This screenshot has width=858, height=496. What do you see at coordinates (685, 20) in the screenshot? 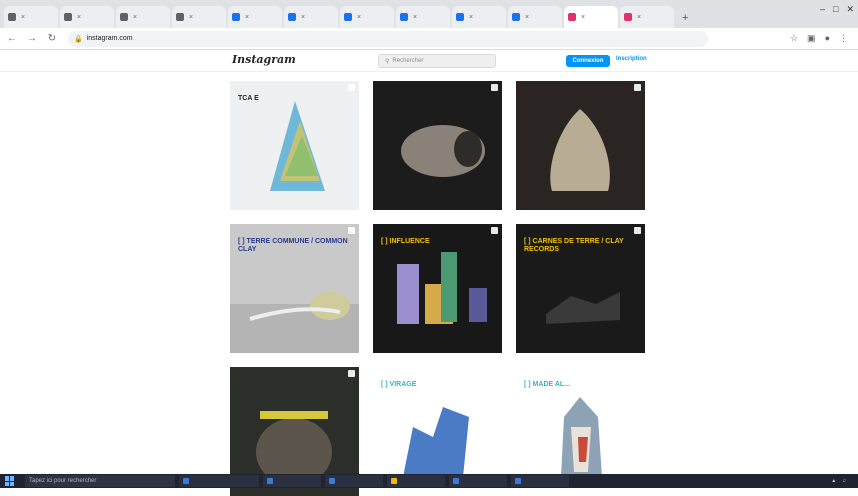
I see `new-tab-button: +` at bounding box center [685, 20].